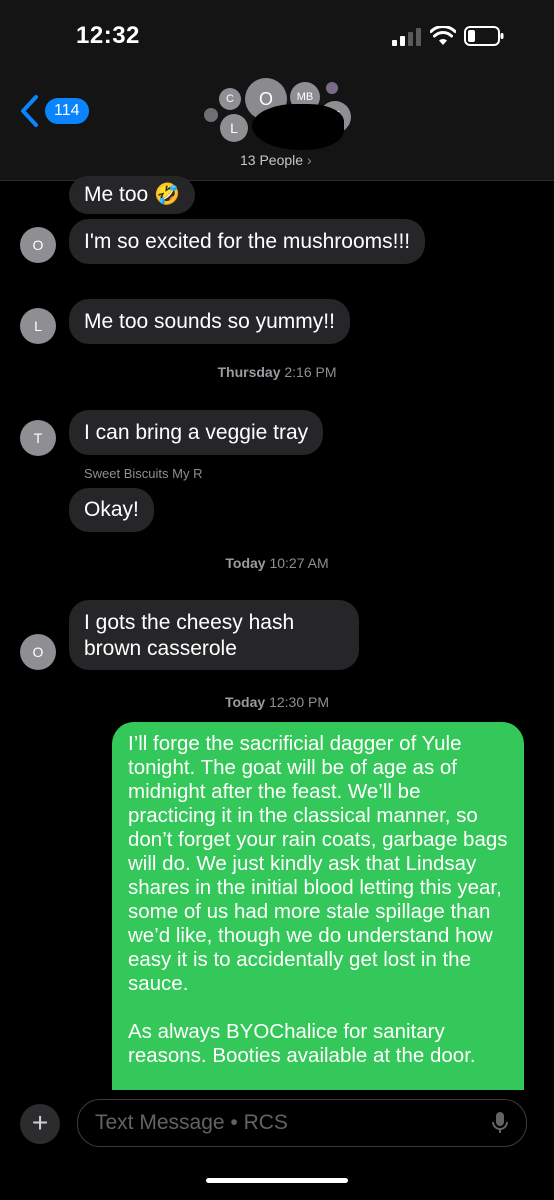  What do you see at coordinates (247, 241) in the screenshot?
I see `message-bubble: I'm so excited for the mushrooms!!!` at bounding box center [247, 241].